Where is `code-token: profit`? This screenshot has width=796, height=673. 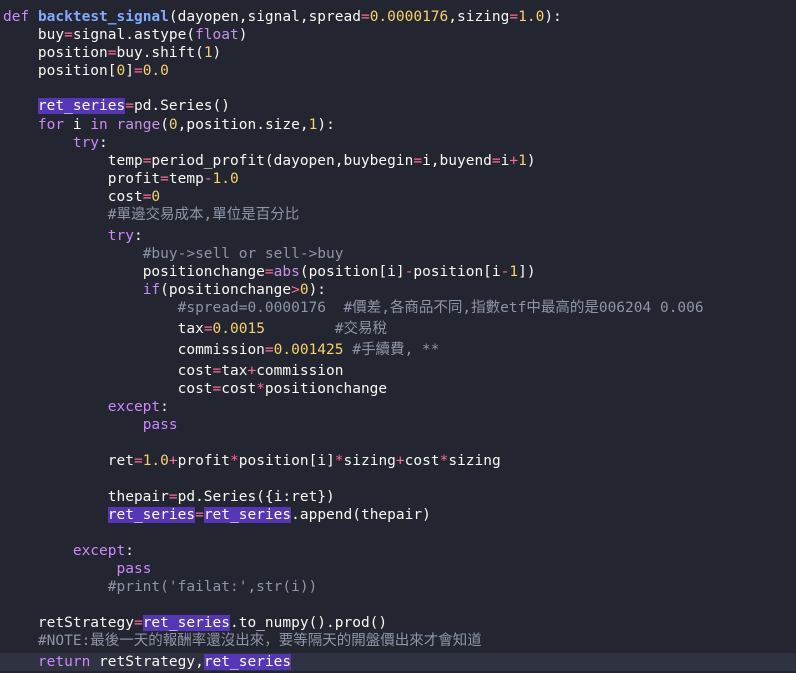
code-token: profit is located at coordinates (204, 461).